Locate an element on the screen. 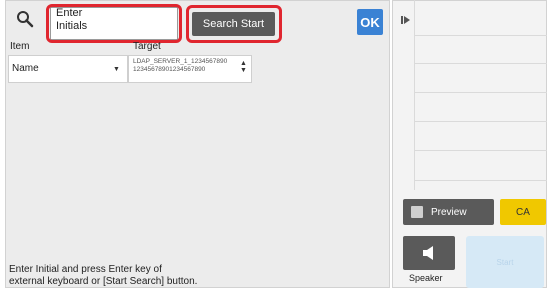 The height and width of the screenshot is (295, 547). speaker-button is located at coordinates (429, 253).